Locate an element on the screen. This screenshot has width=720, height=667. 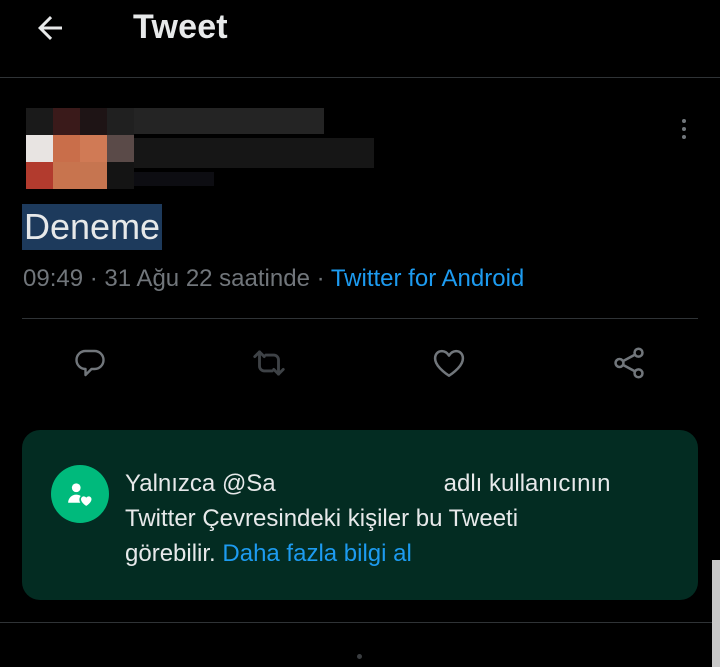
author-display-name-redacted is located at coordinates (229, 121).